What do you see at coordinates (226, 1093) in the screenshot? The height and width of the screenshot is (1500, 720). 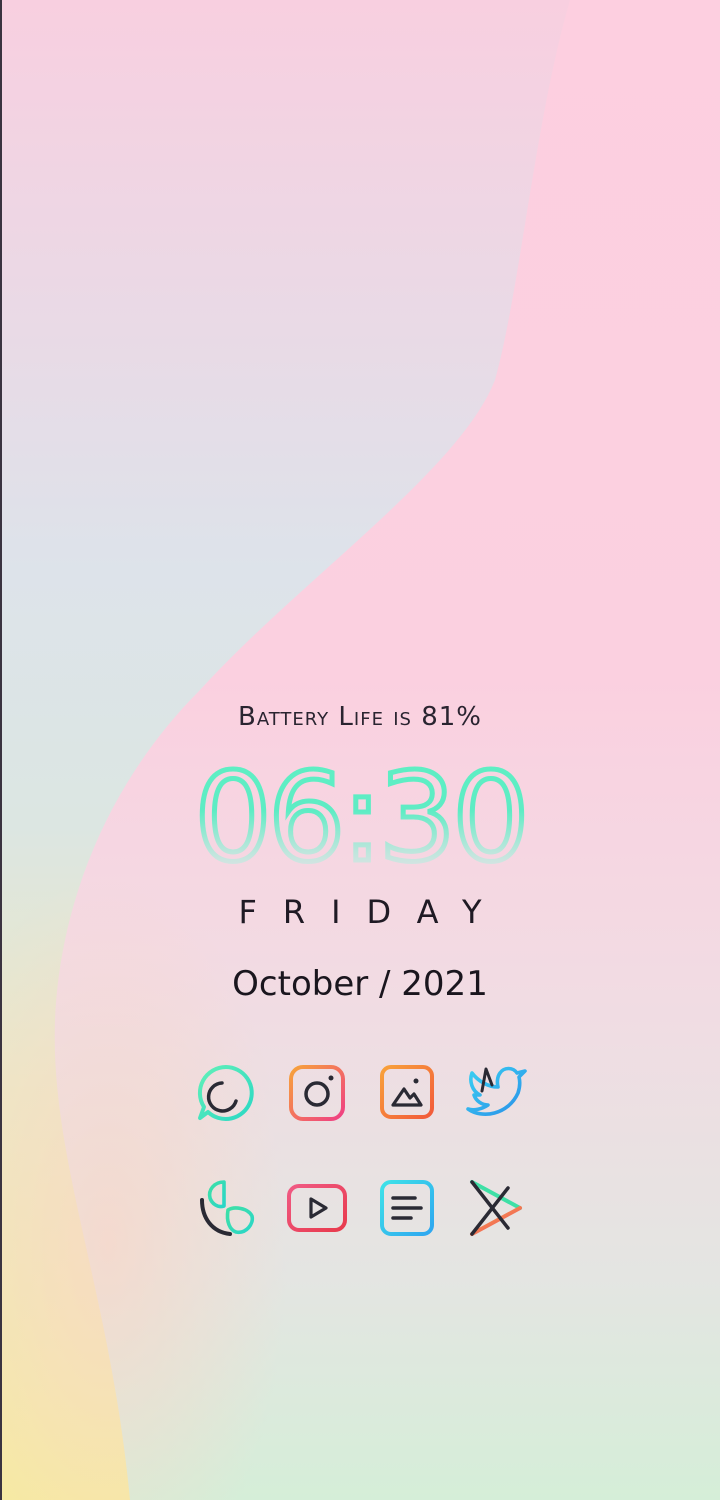 I see `whatsapp-icon` at bounding box center [226, 1093].